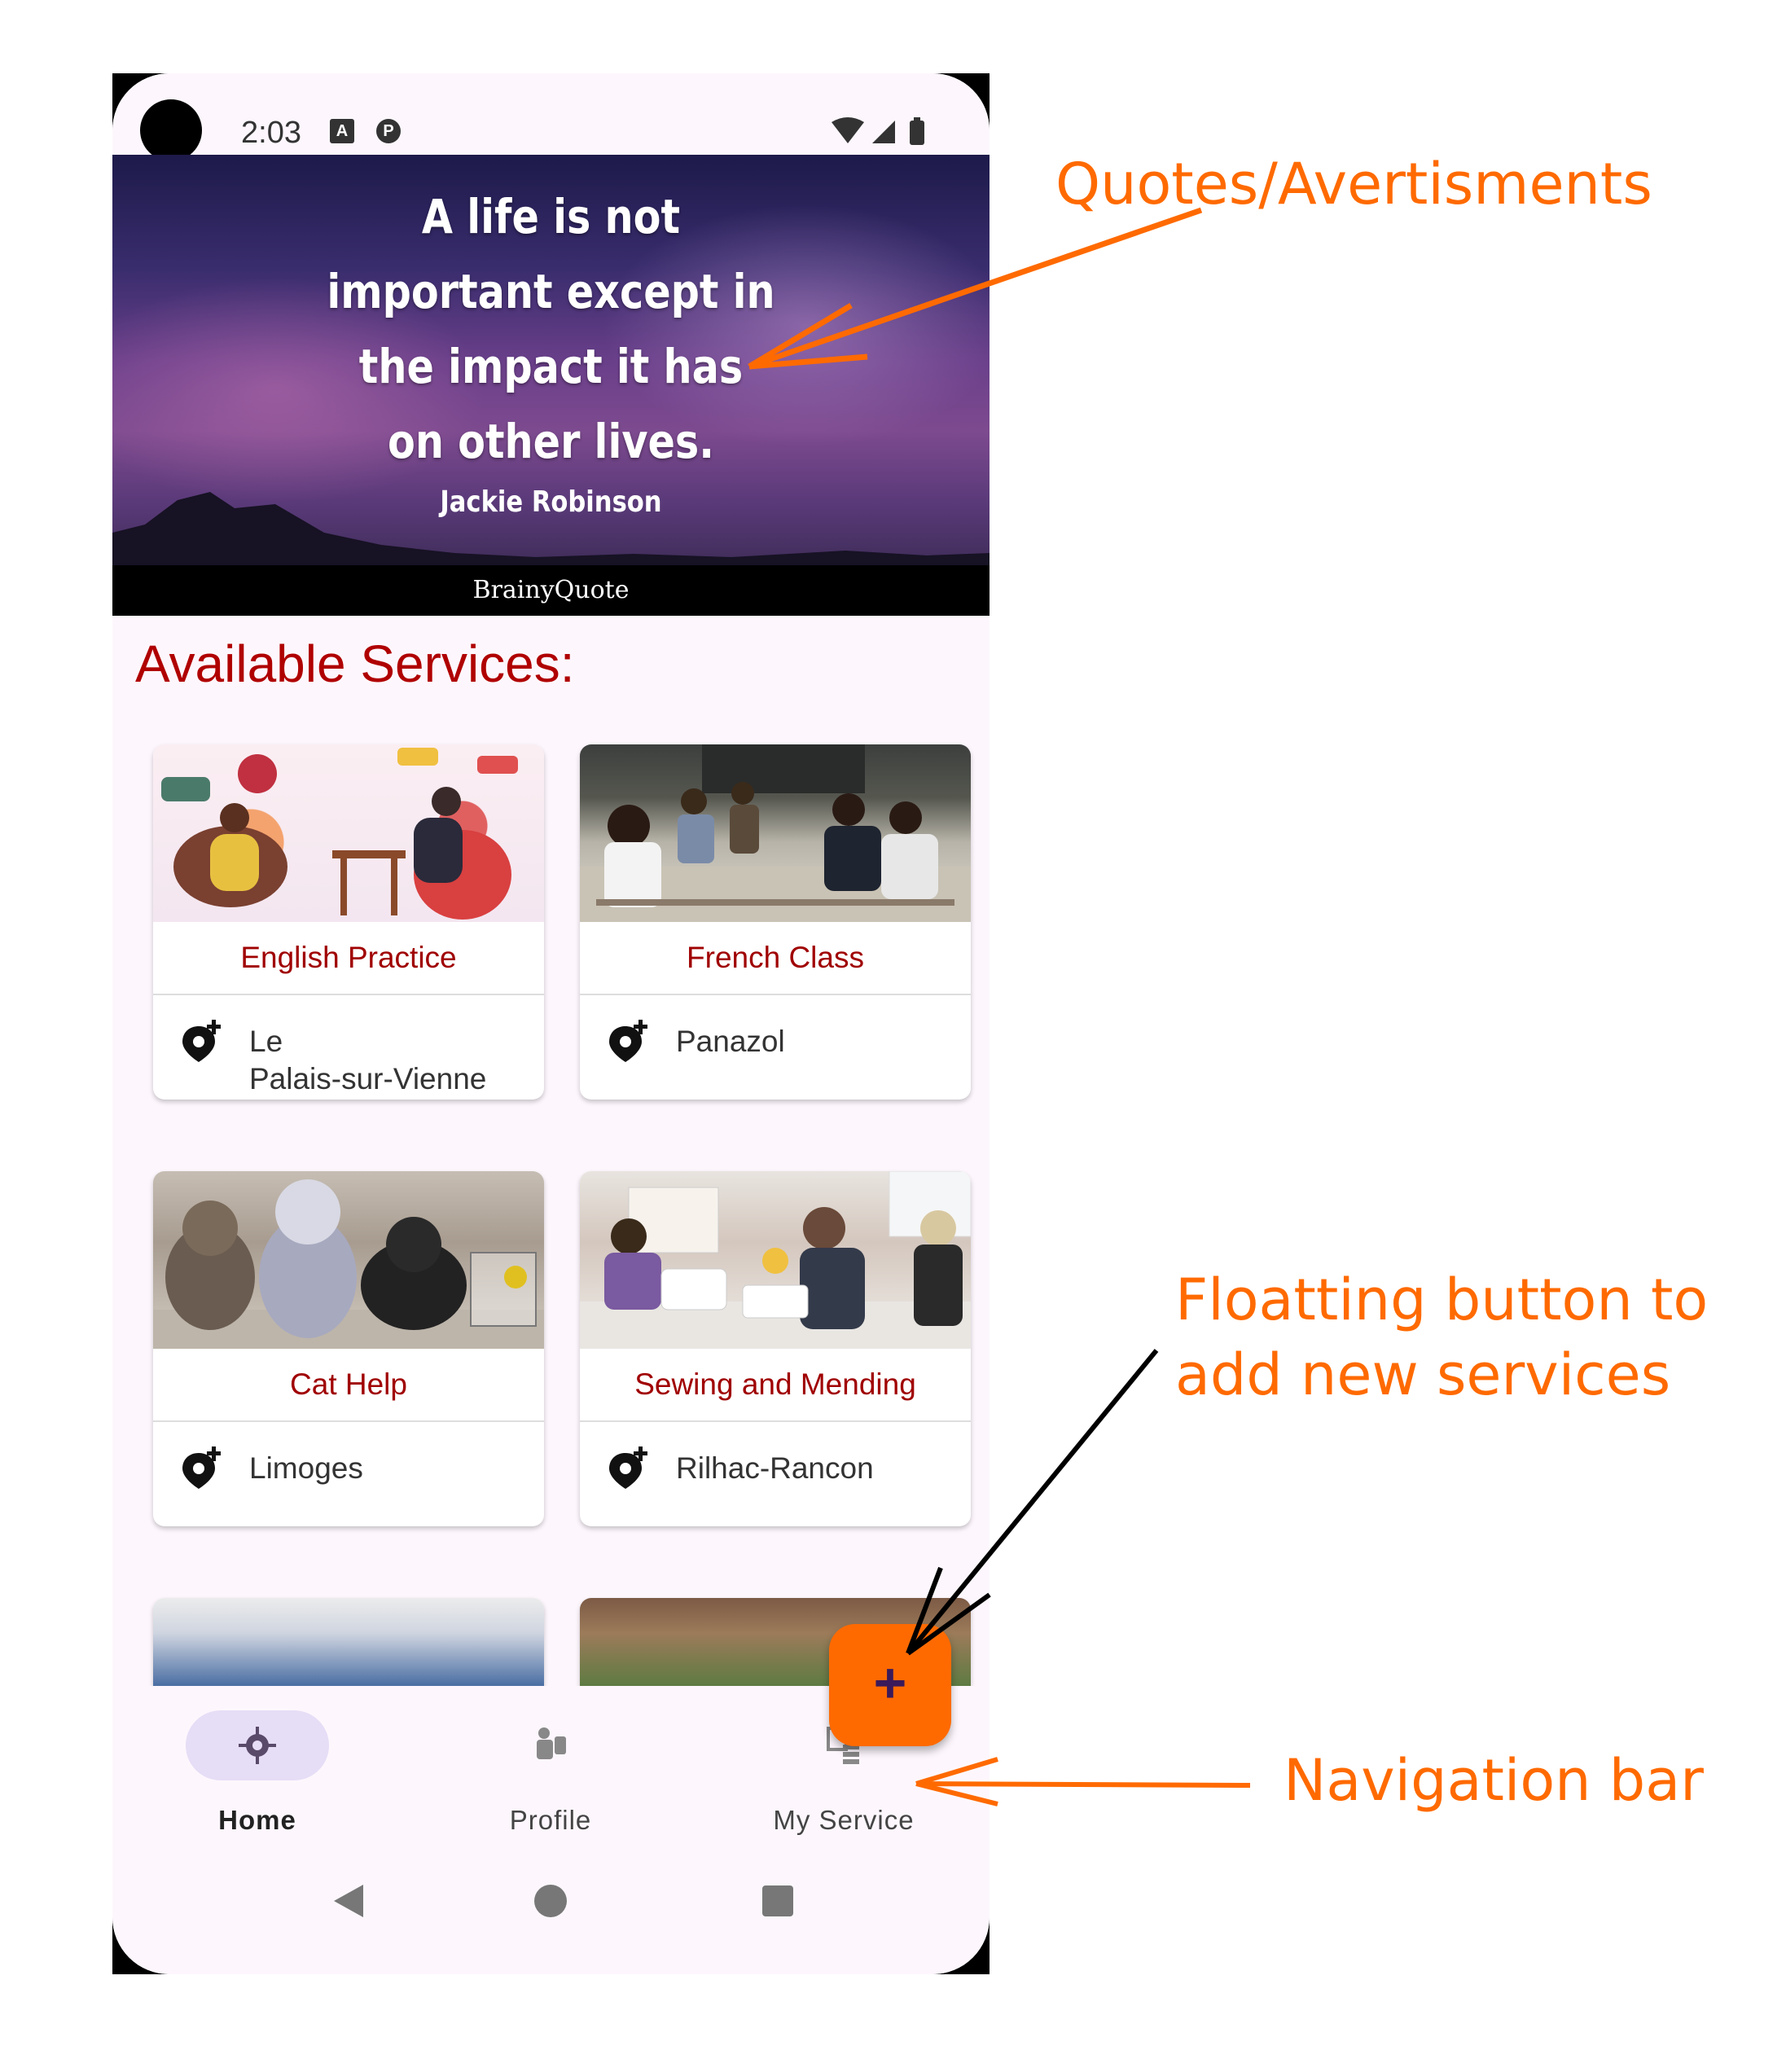  Describe the element at coordinates (1083, 1781) in the screenshot. I see `arrow-to-navbar-icon` at that location.